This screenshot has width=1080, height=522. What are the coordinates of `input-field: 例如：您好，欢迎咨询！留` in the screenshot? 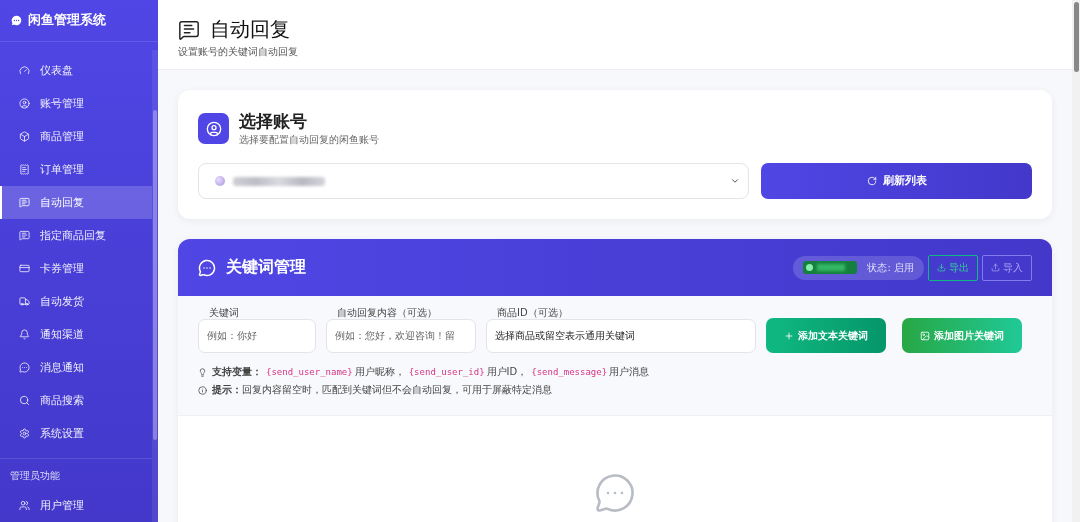 It's located at (401, 335).